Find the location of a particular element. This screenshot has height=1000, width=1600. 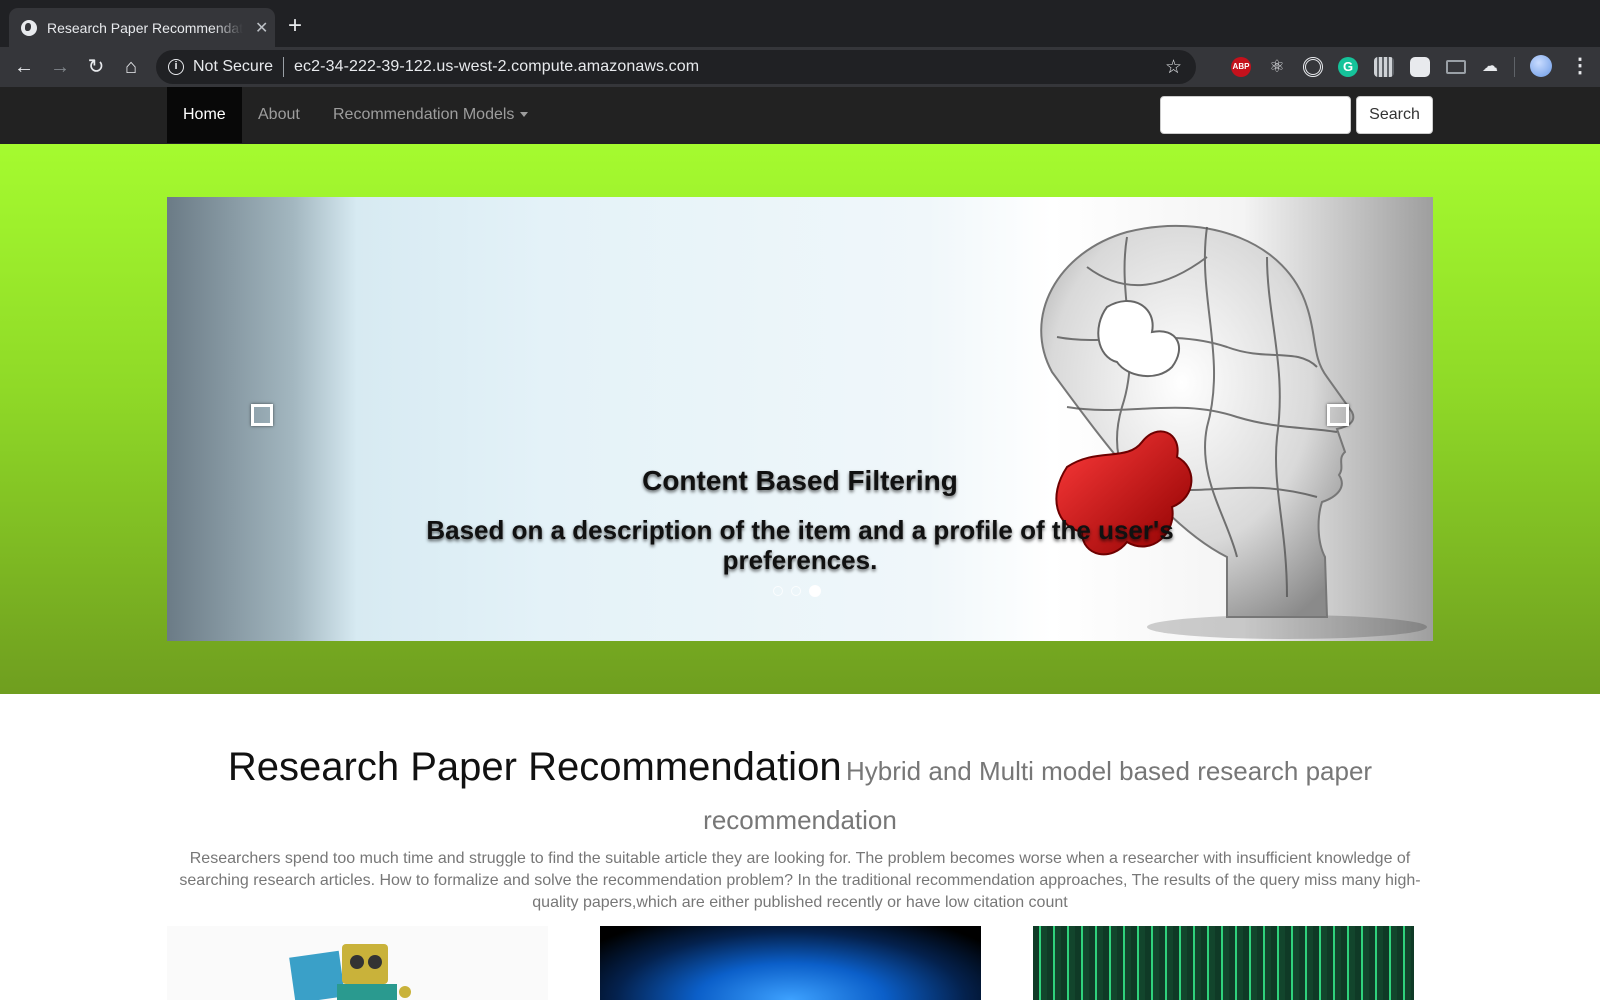

cloud-icon: ☁ is located at coordinates (1490, 67).